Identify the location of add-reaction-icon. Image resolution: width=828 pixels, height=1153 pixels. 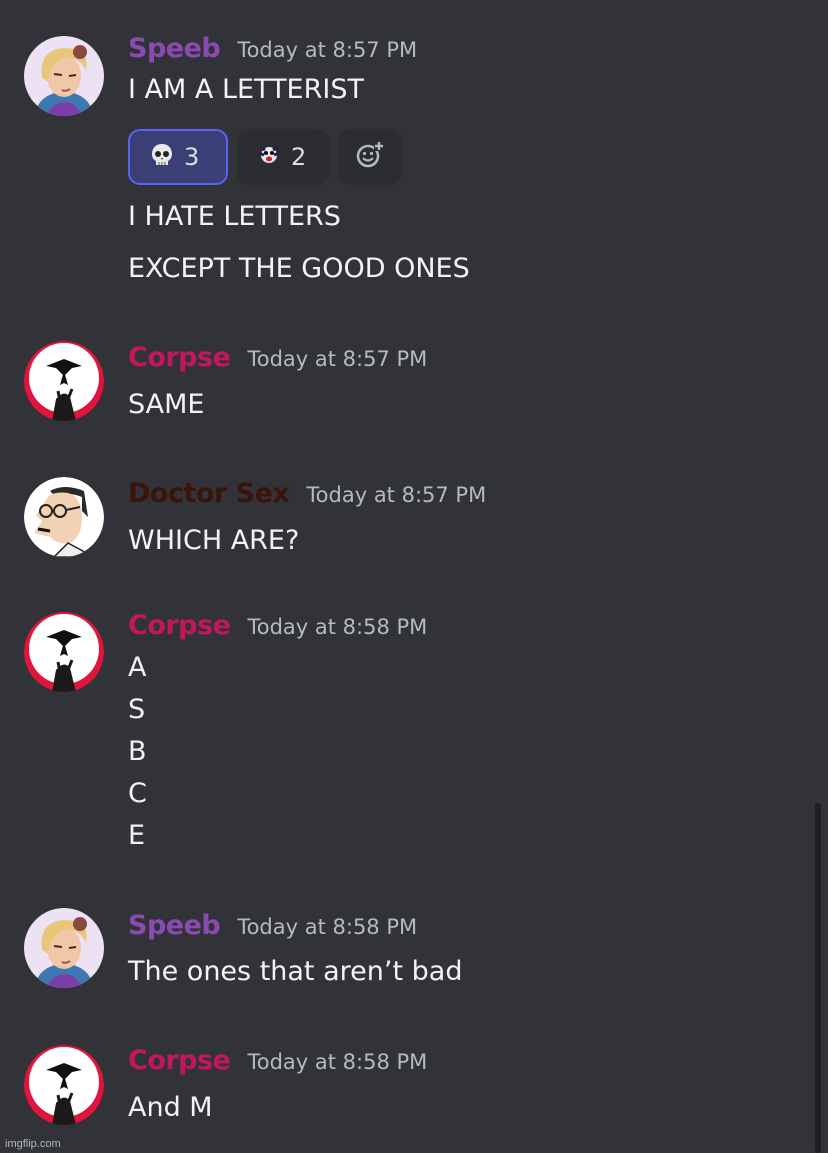
(370, 157).